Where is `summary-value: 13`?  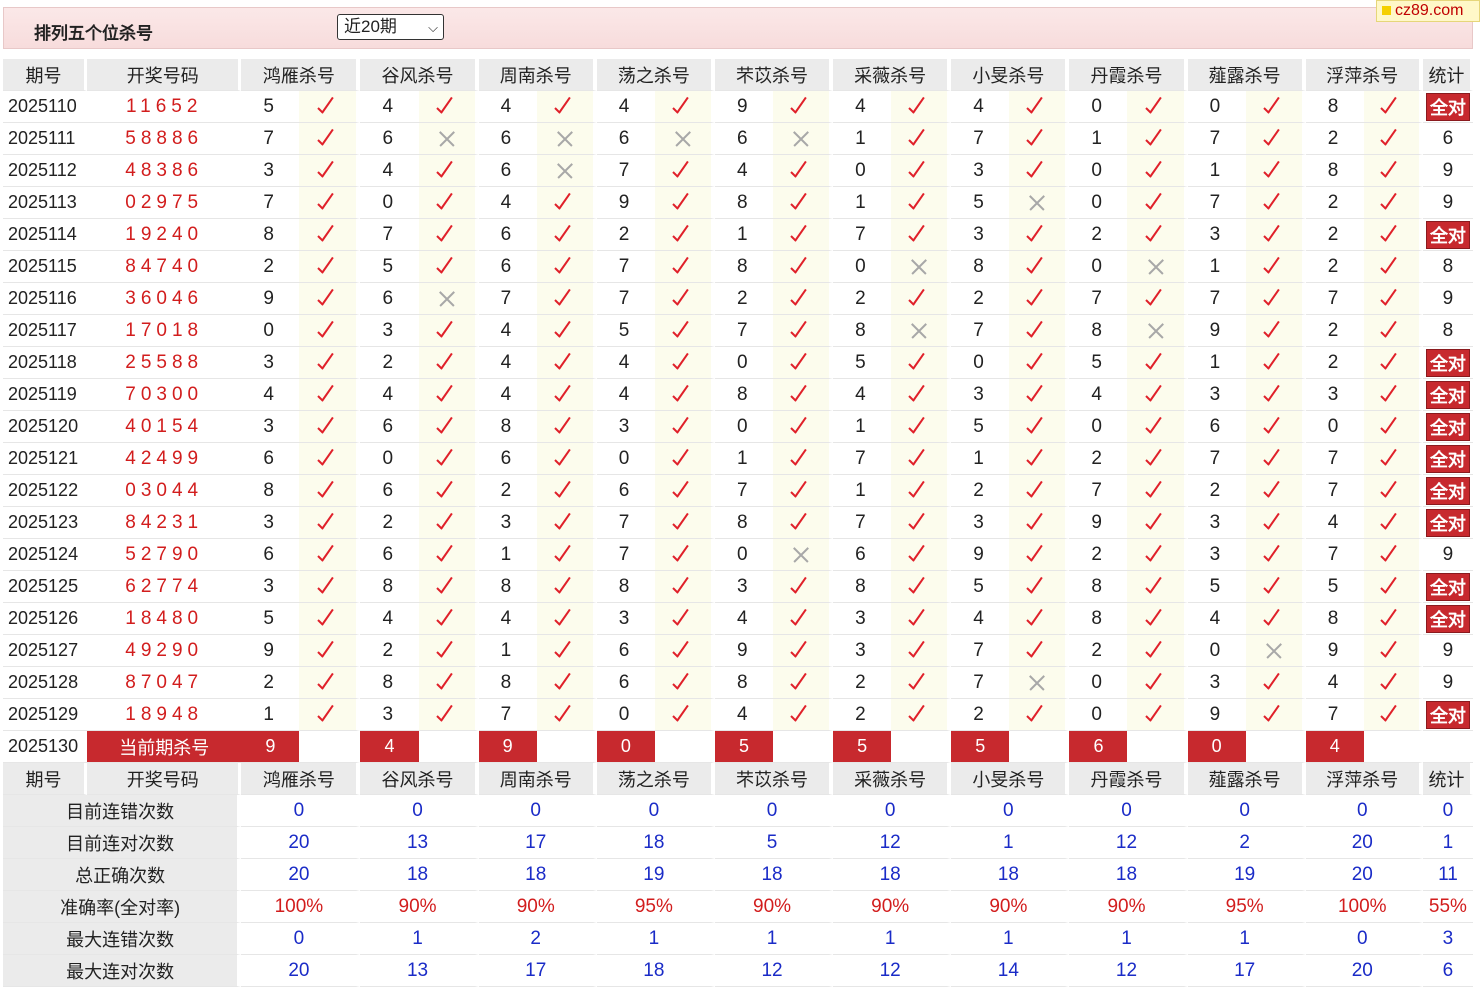
summary-value: 13 is located at coordinates (419, 971).